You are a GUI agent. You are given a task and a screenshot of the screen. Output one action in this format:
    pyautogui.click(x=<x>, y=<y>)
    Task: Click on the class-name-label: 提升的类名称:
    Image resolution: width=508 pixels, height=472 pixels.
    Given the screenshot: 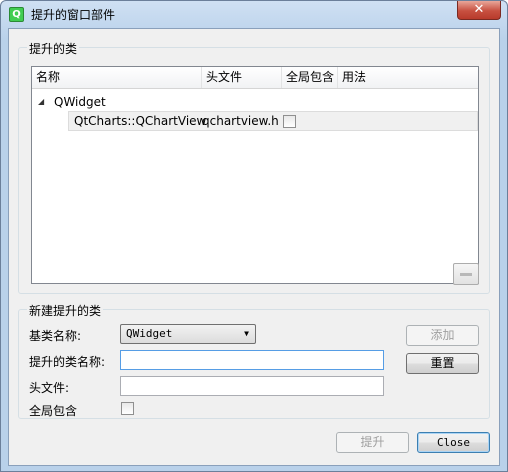 What is the action you would take?
    pyautogui.click(x=67, y=362)
    